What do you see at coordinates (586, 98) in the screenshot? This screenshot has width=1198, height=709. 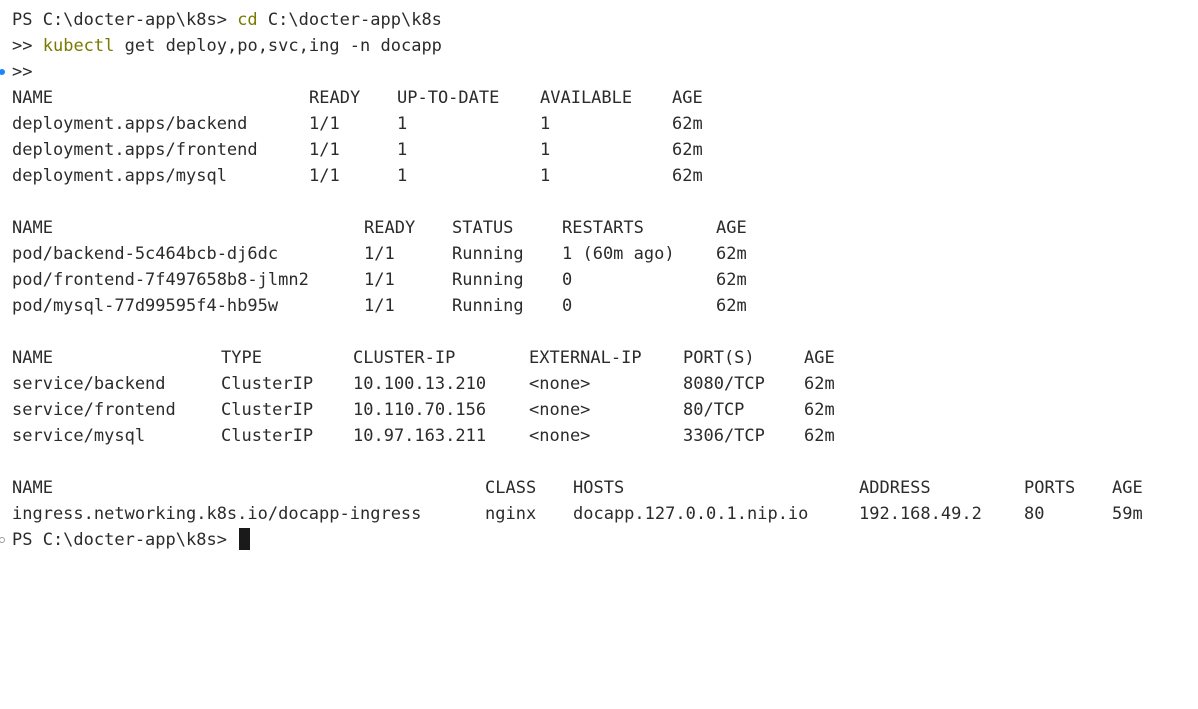 I see `header-cell: AVAILABLE` at bounding box center [586, 98].